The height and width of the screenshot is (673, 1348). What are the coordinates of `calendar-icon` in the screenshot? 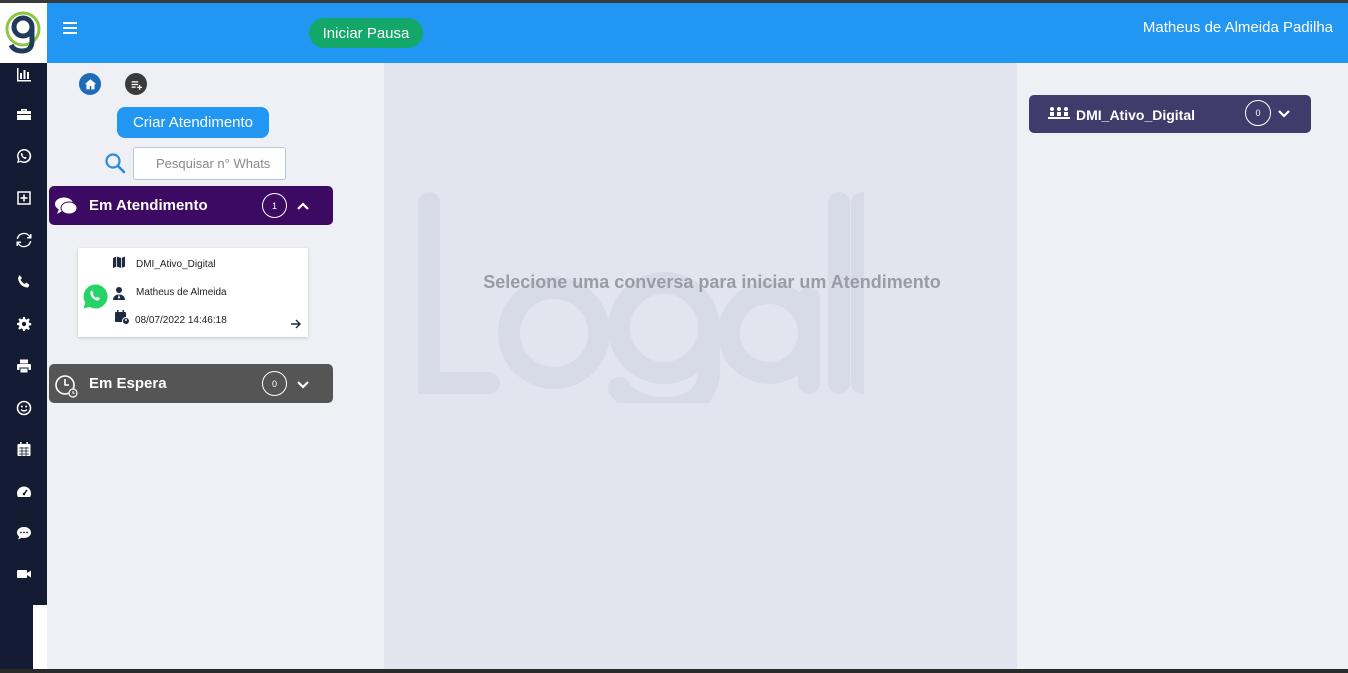 It's located at (24, 449).